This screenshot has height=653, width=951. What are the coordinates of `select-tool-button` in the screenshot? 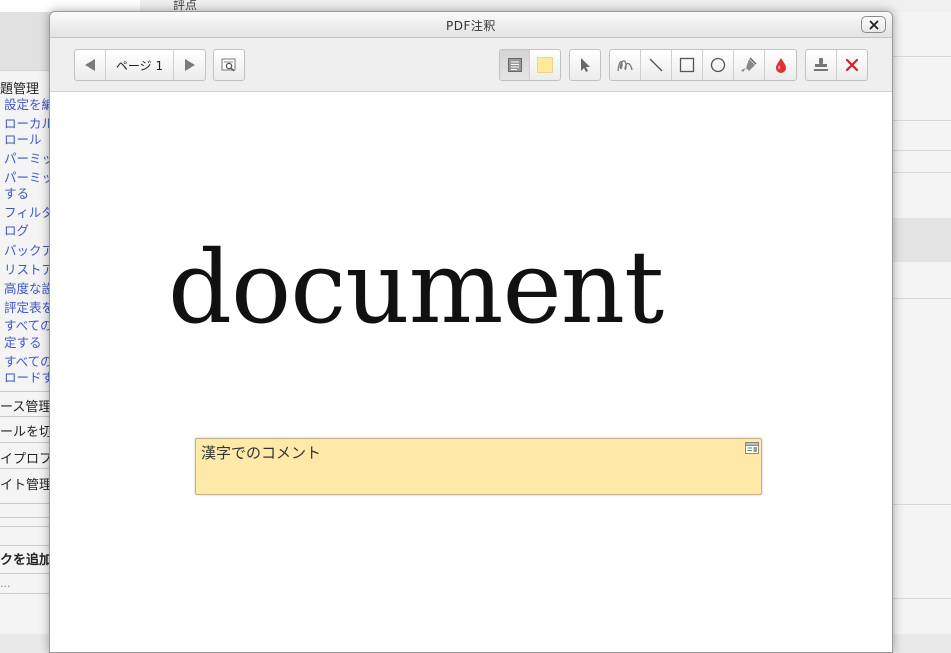 It's located at (585, 65).